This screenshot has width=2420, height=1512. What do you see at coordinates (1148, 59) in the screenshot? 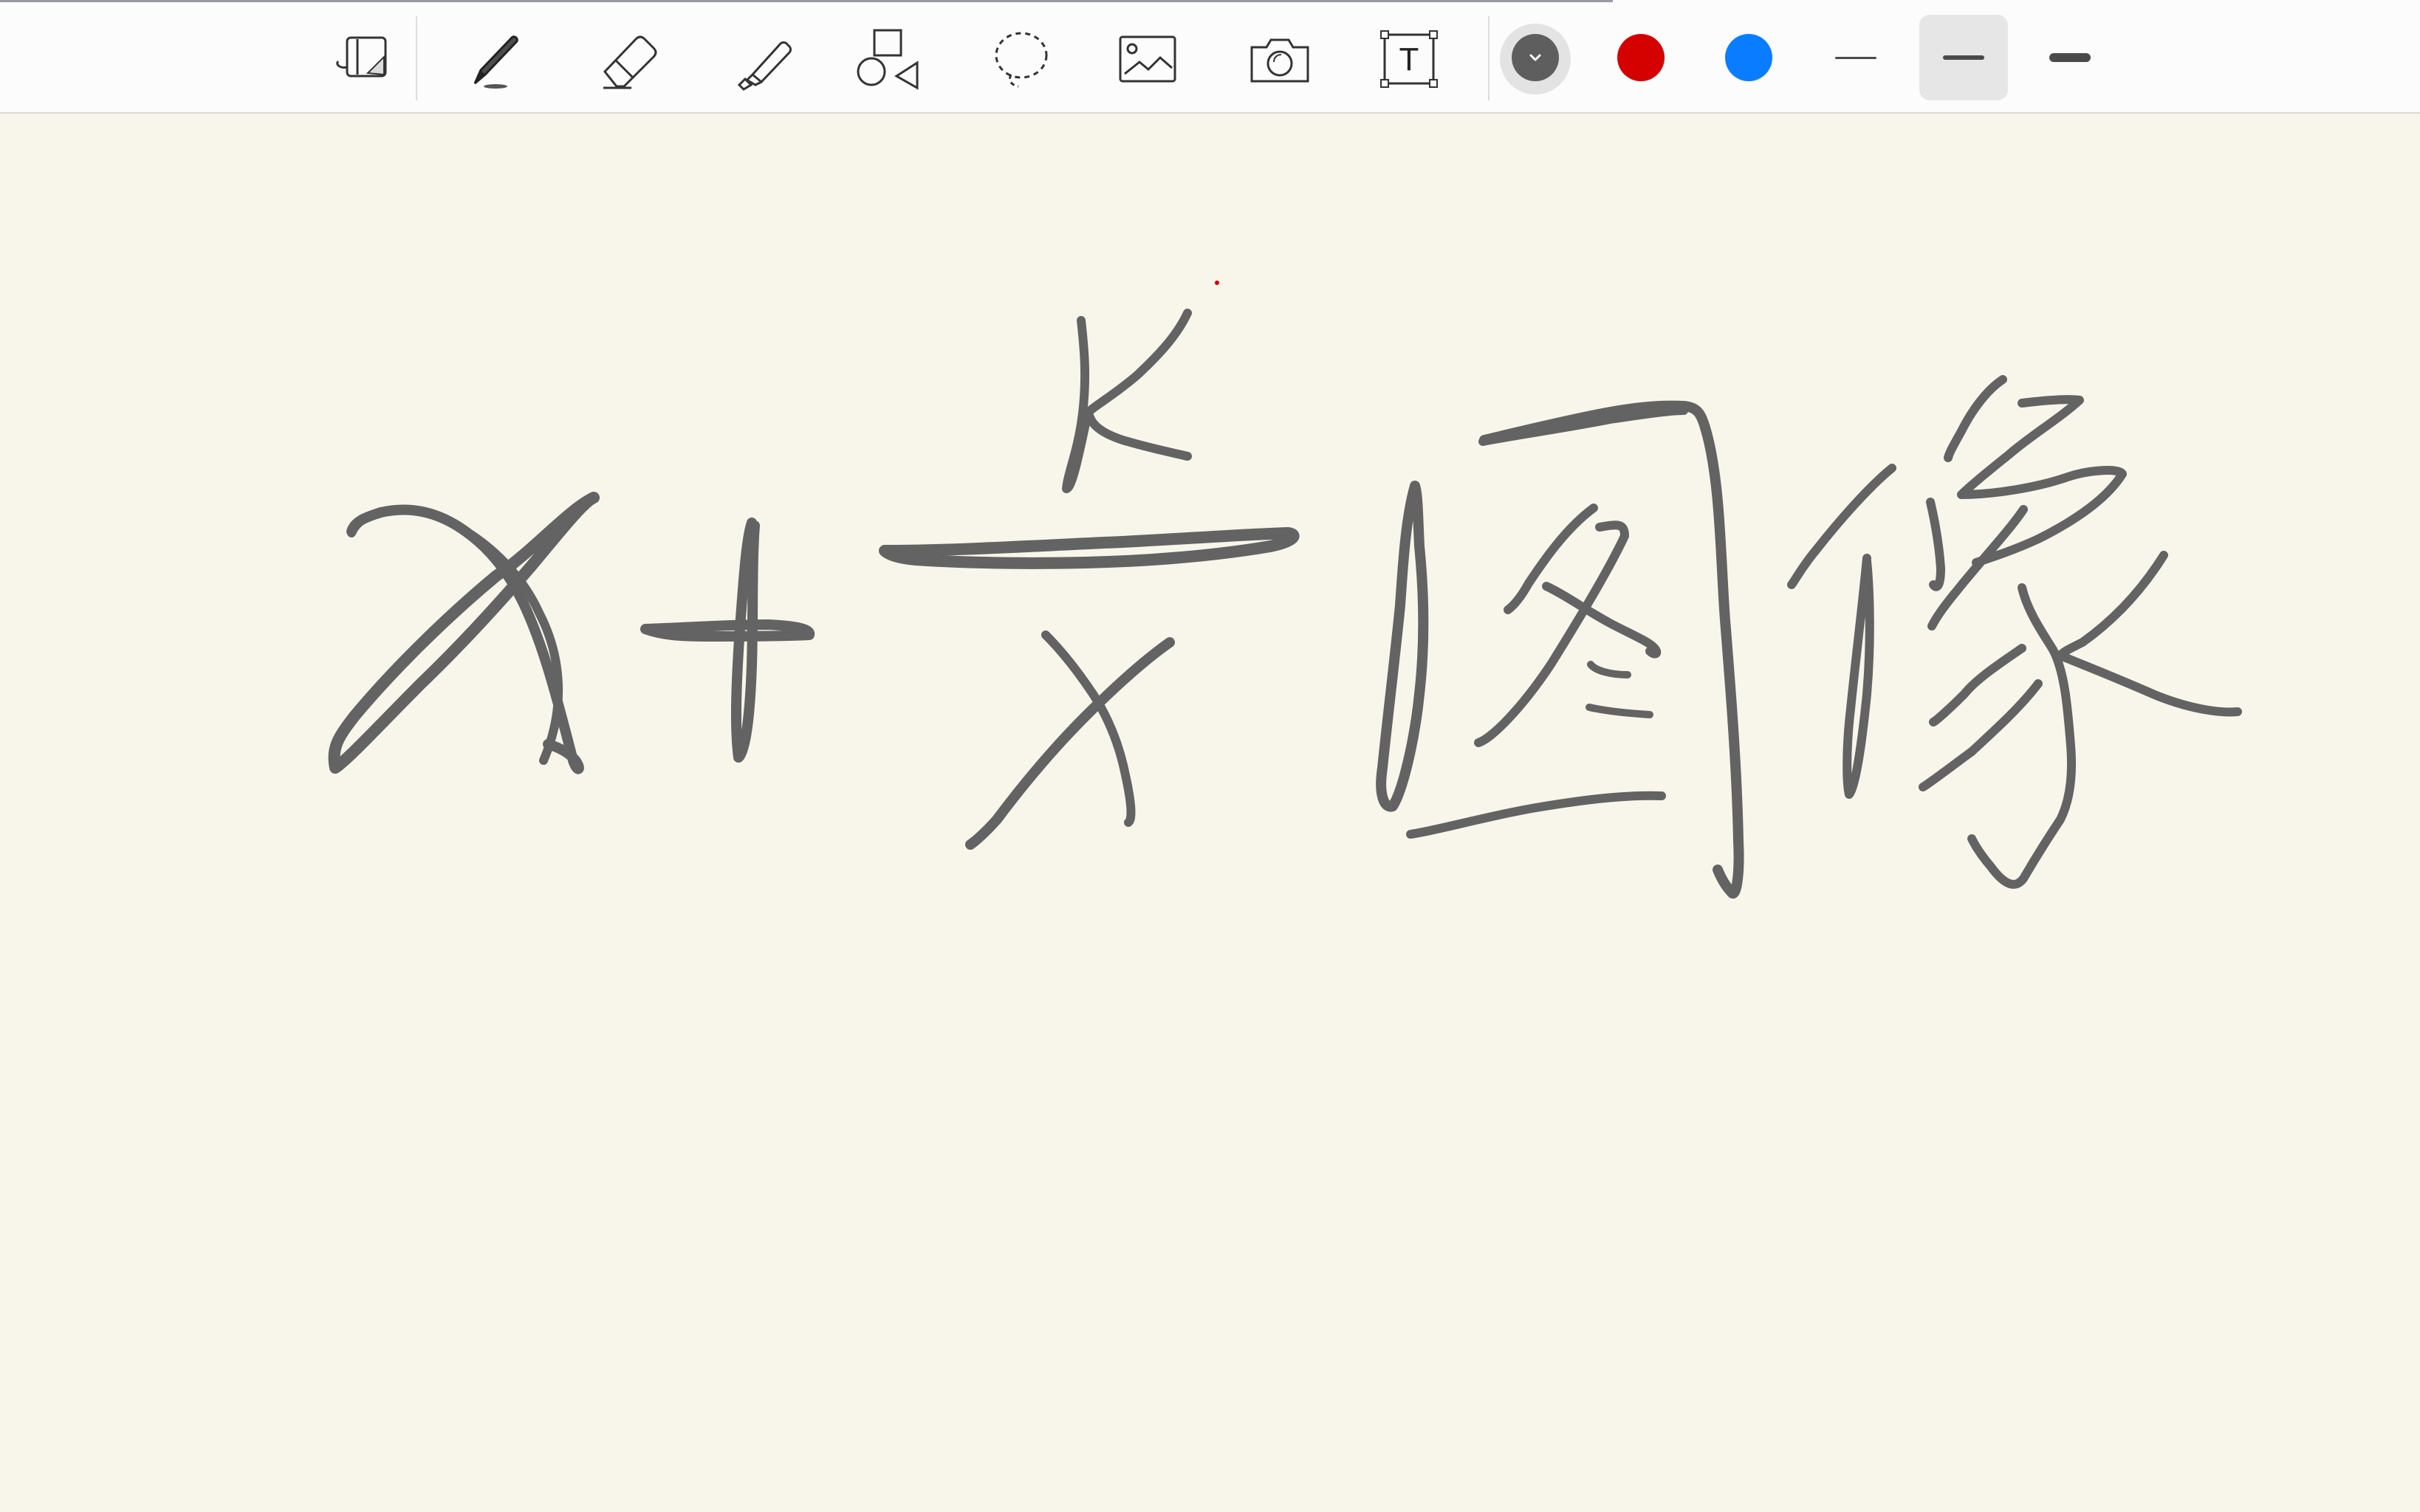
I see `image-icon` at bounding box center [1148, 59].